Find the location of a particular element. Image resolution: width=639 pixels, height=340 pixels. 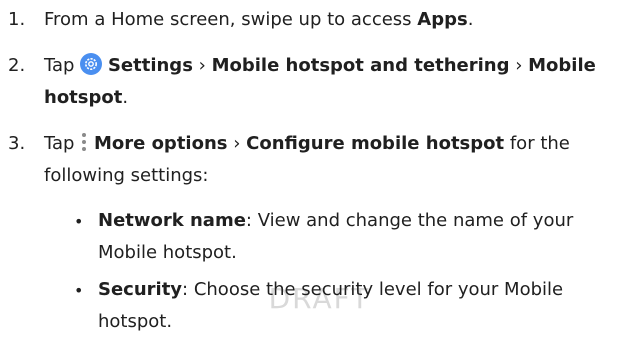

network-name-term: Network name is located at coordinates (172, 220).